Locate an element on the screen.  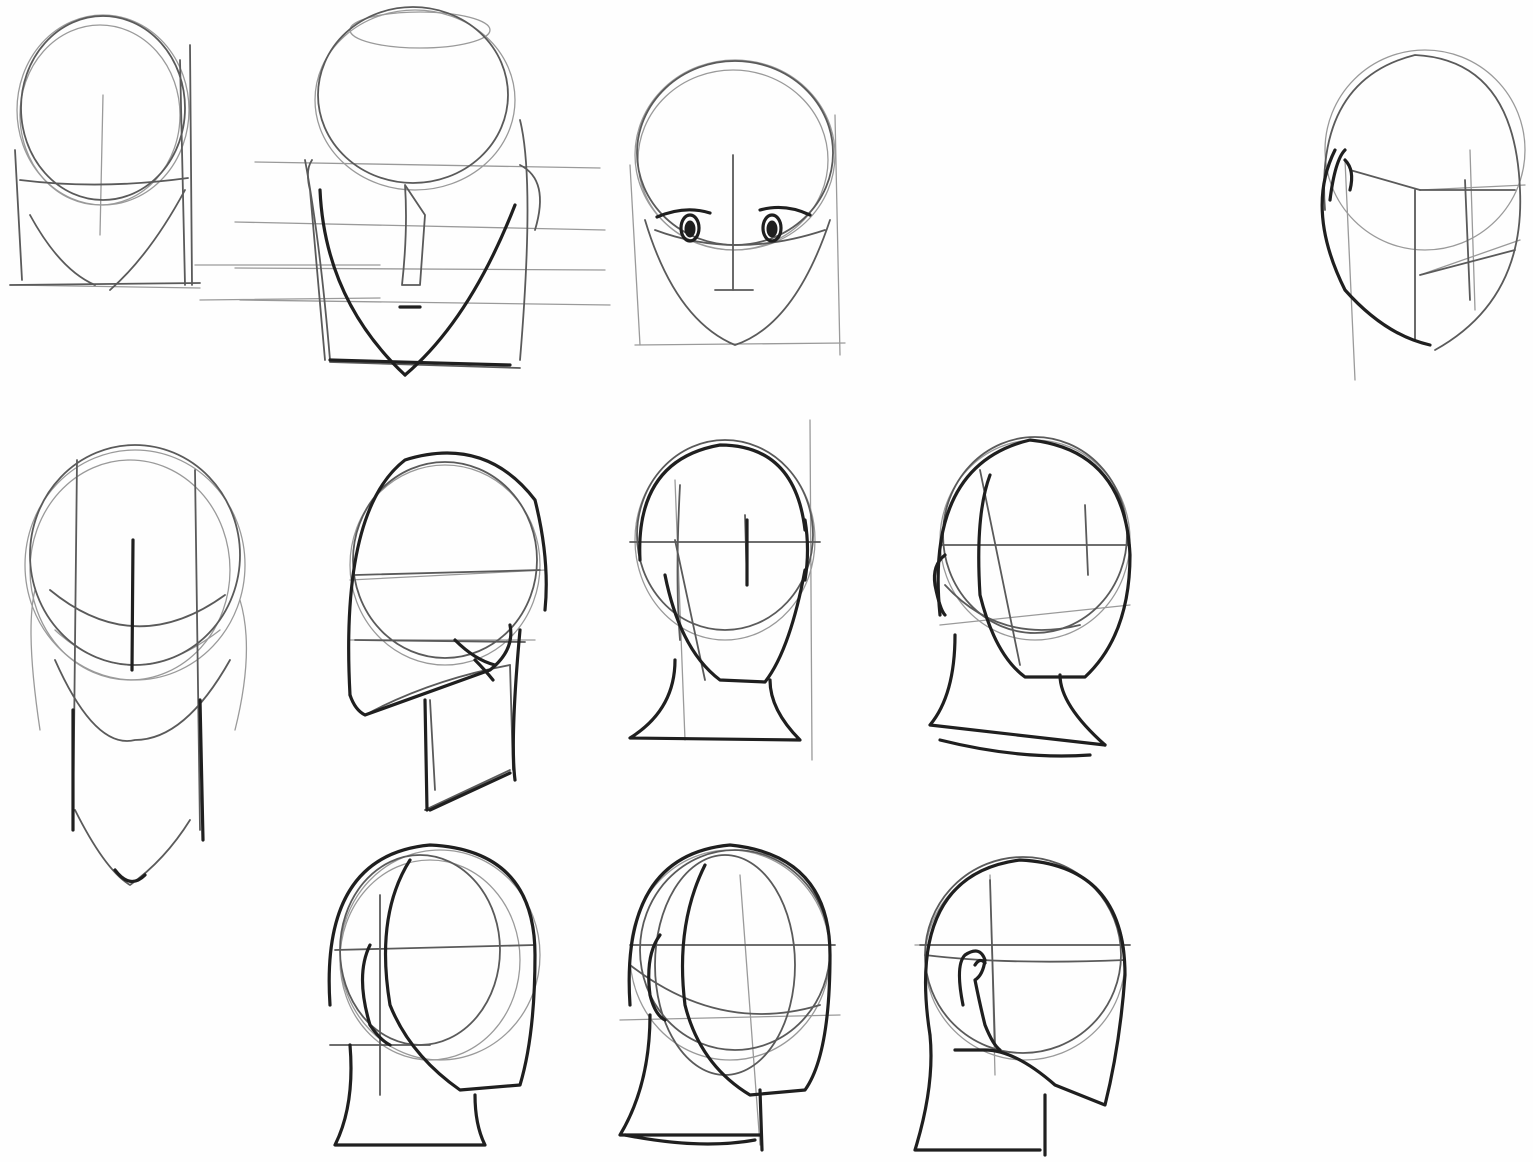
head-sketch-front-elongated is located at coordinates (135, 660).